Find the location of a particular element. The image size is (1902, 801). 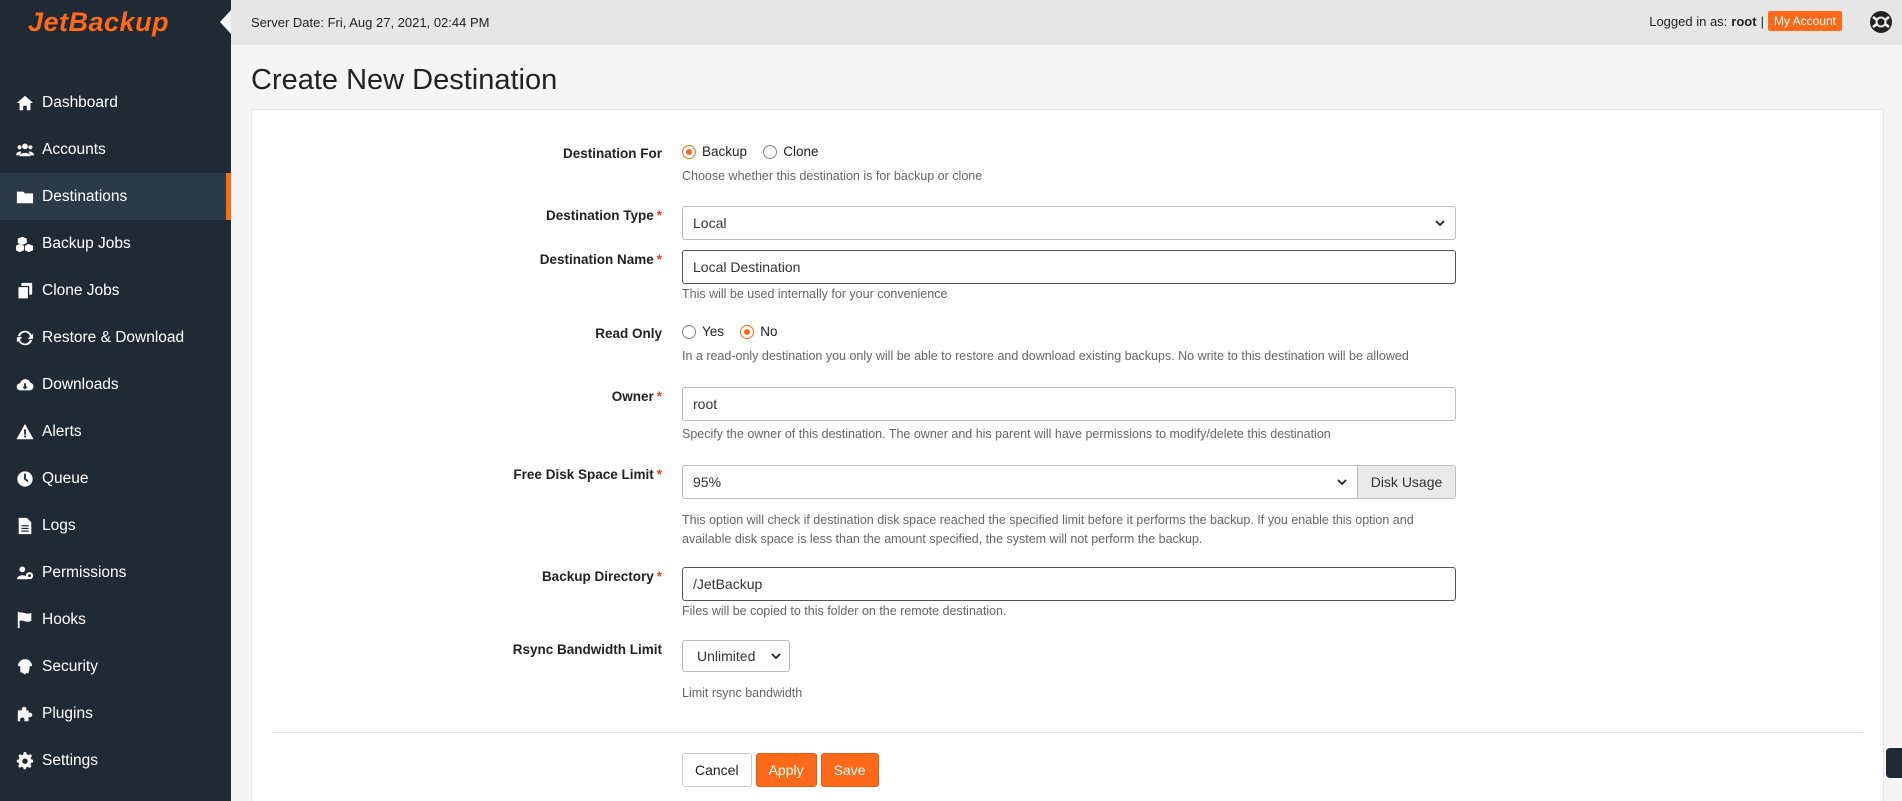

radio-clone: Clone is located at coordinates (790, 151).